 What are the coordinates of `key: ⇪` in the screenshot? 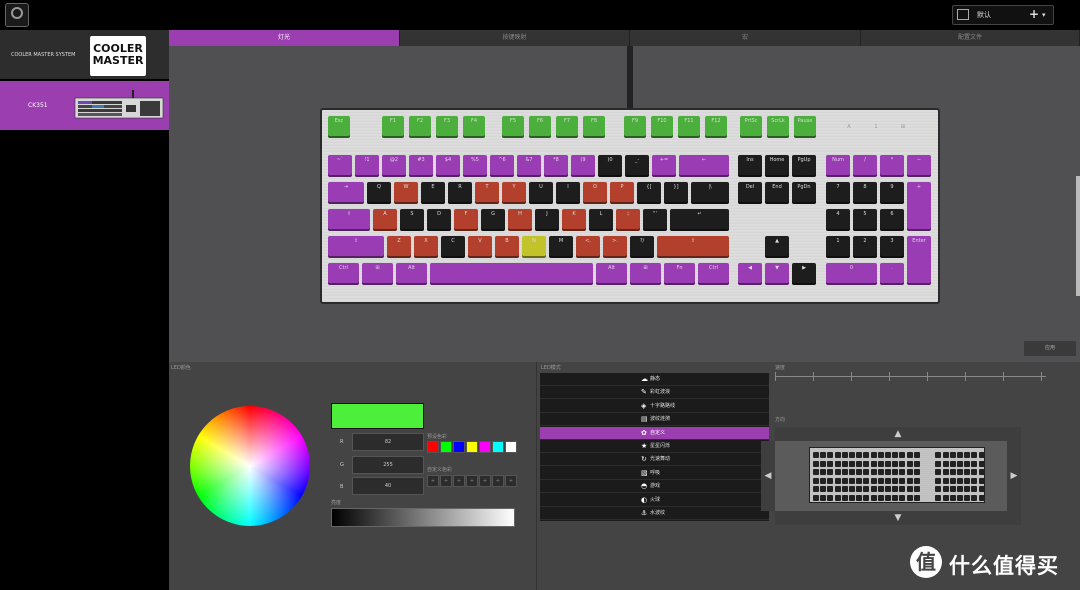 It's located at (349, 220).